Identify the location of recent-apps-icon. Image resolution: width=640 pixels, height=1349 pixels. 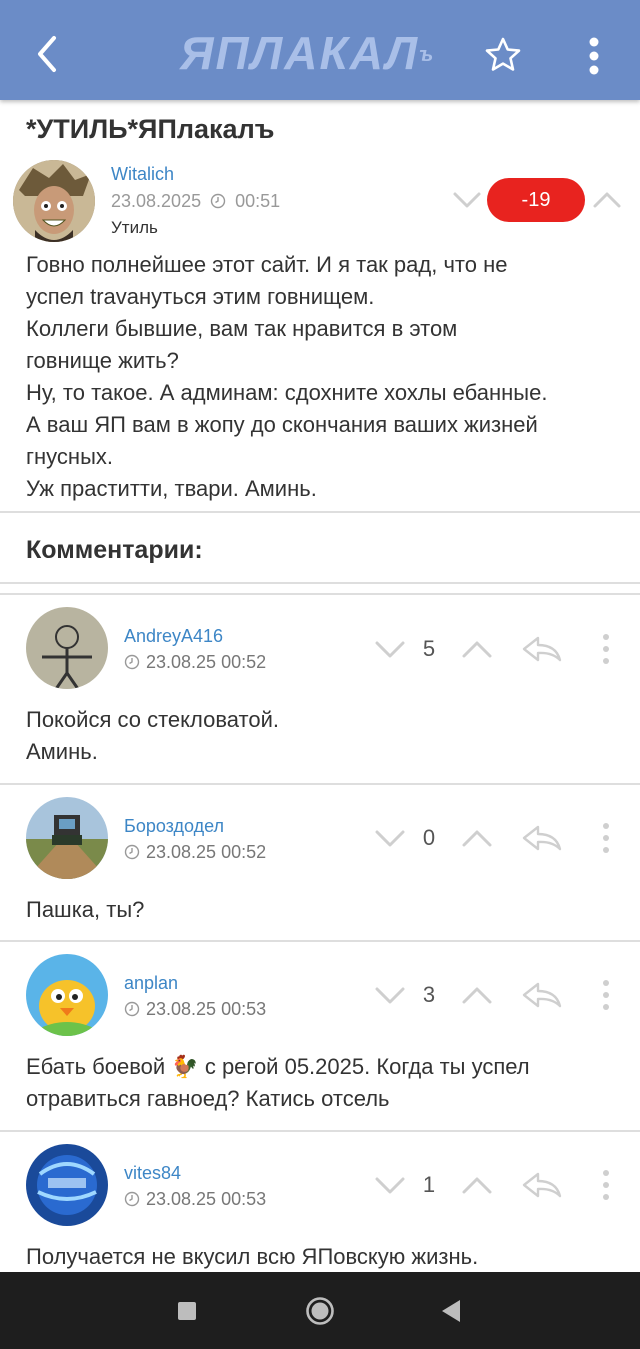
(187, 1311).